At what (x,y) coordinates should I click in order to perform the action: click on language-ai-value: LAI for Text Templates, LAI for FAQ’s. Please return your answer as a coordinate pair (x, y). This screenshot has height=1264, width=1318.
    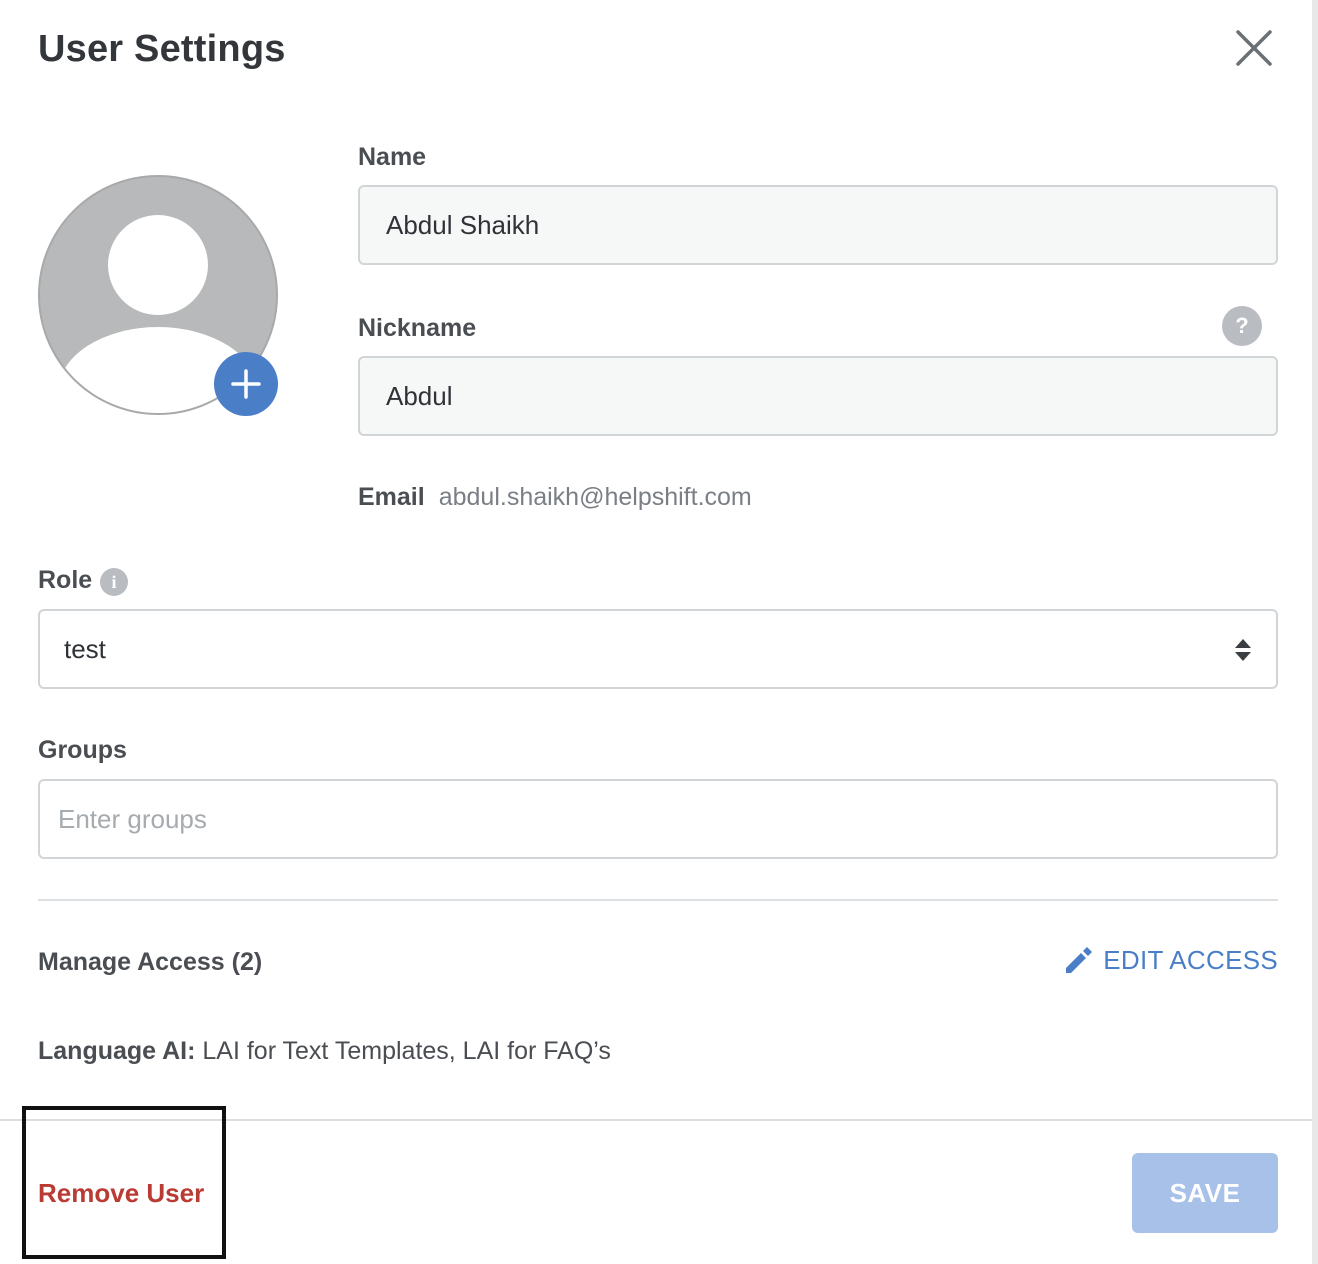
    Looking at the image, I should click on (403, 1051).